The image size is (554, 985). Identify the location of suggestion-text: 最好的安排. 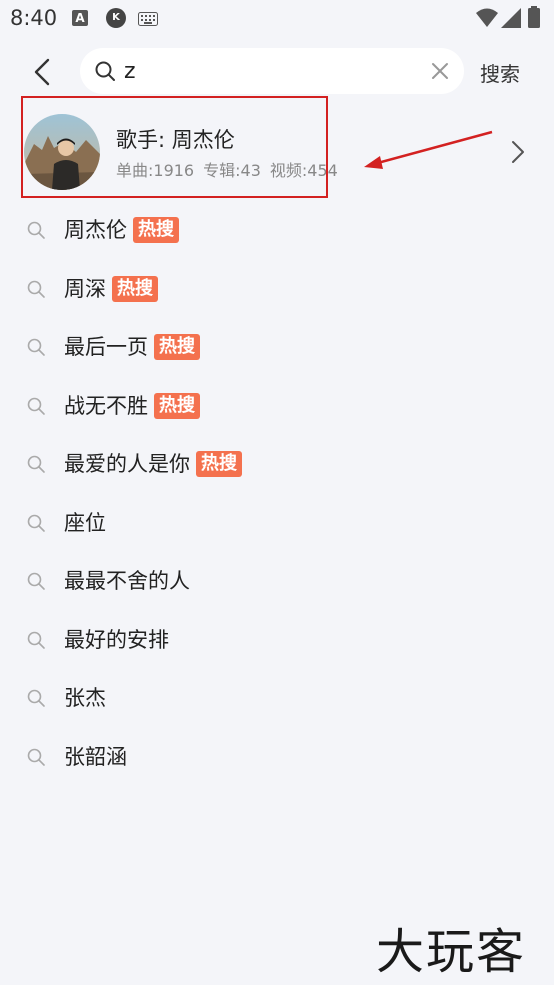
(116, 639).